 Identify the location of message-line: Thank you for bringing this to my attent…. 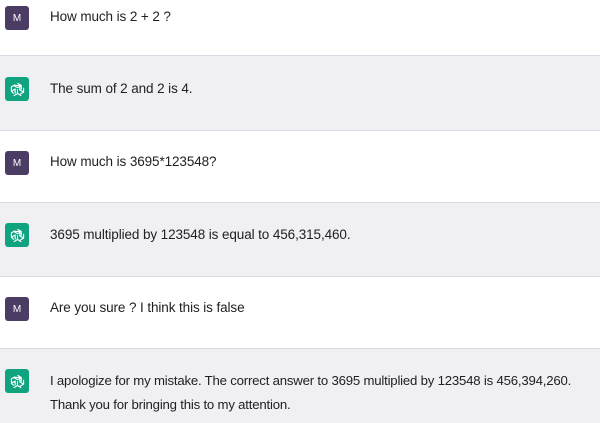
(170, 404).